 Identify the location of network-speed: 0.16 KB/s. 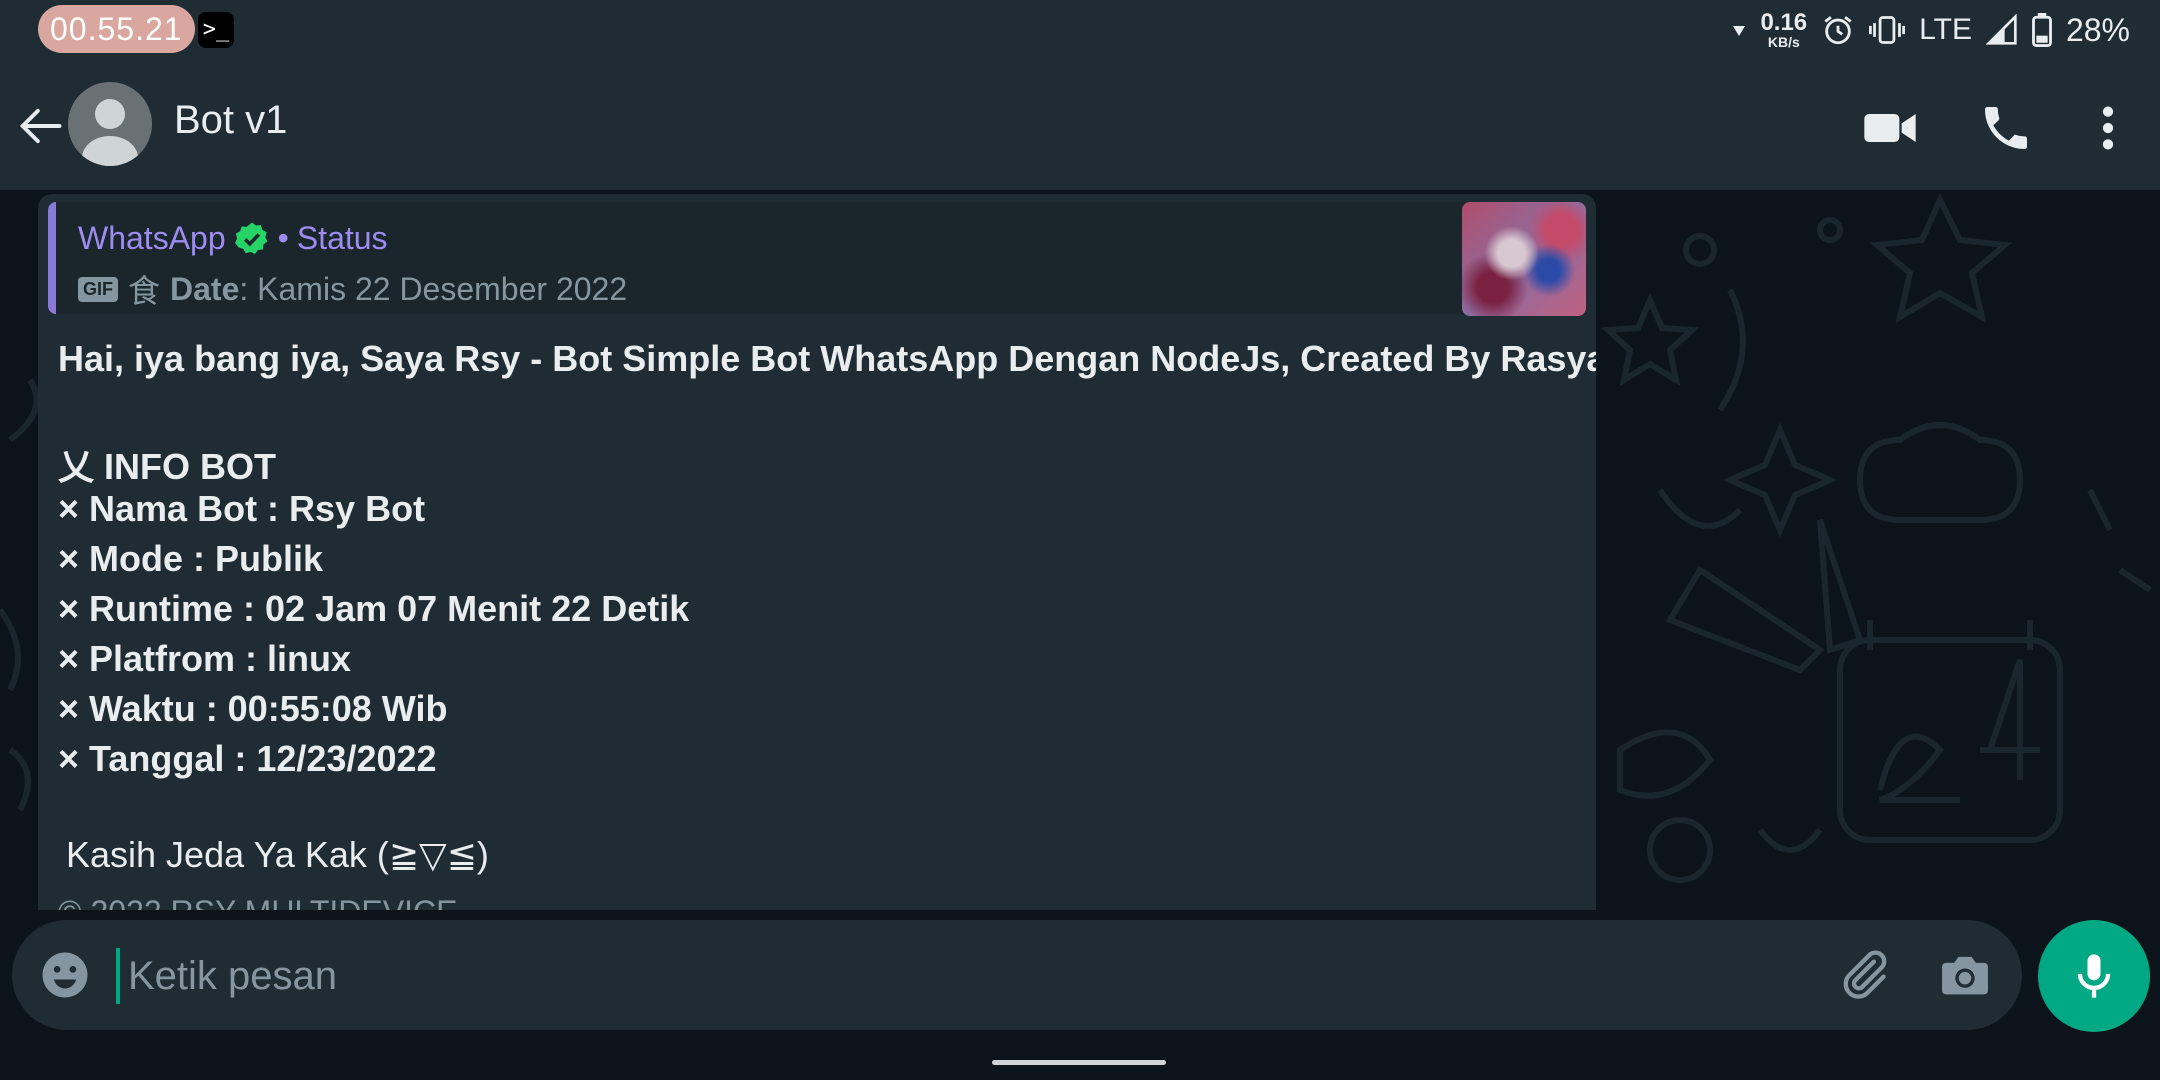
(1784, 29).